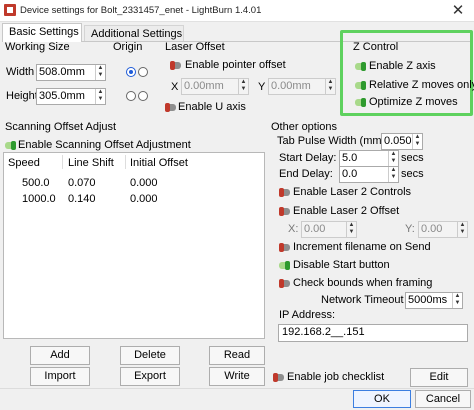 The height and width of the screenshot is (410, 474). What do you see at coordinates (150, 355) in the screenshot?
I see `delete-button: Delete` at bounding box center [150, 355].